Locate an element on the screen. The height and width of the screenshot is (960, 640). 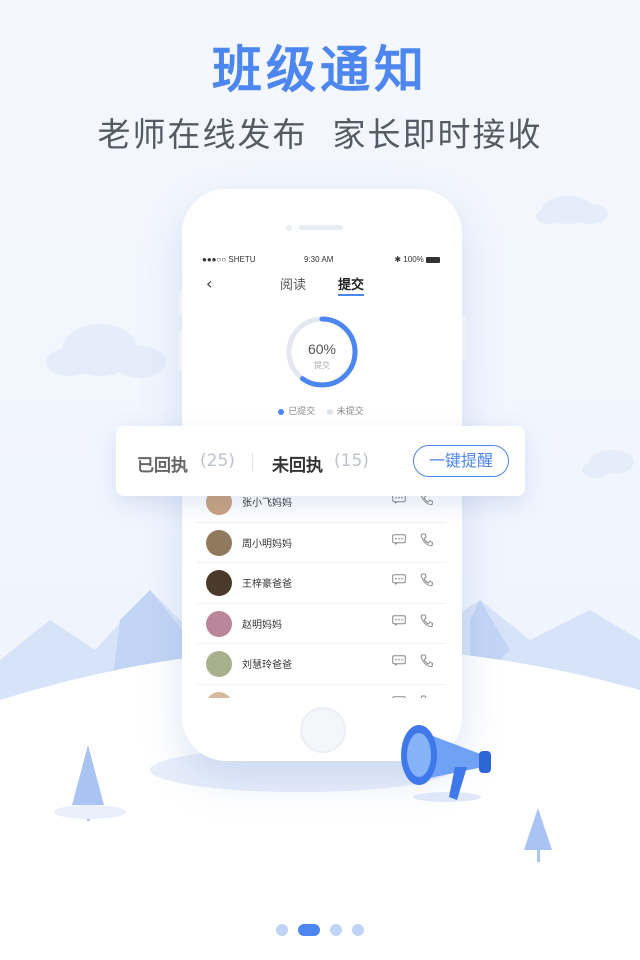
page-title: 班级通知 is located at coordinates (320, 70).